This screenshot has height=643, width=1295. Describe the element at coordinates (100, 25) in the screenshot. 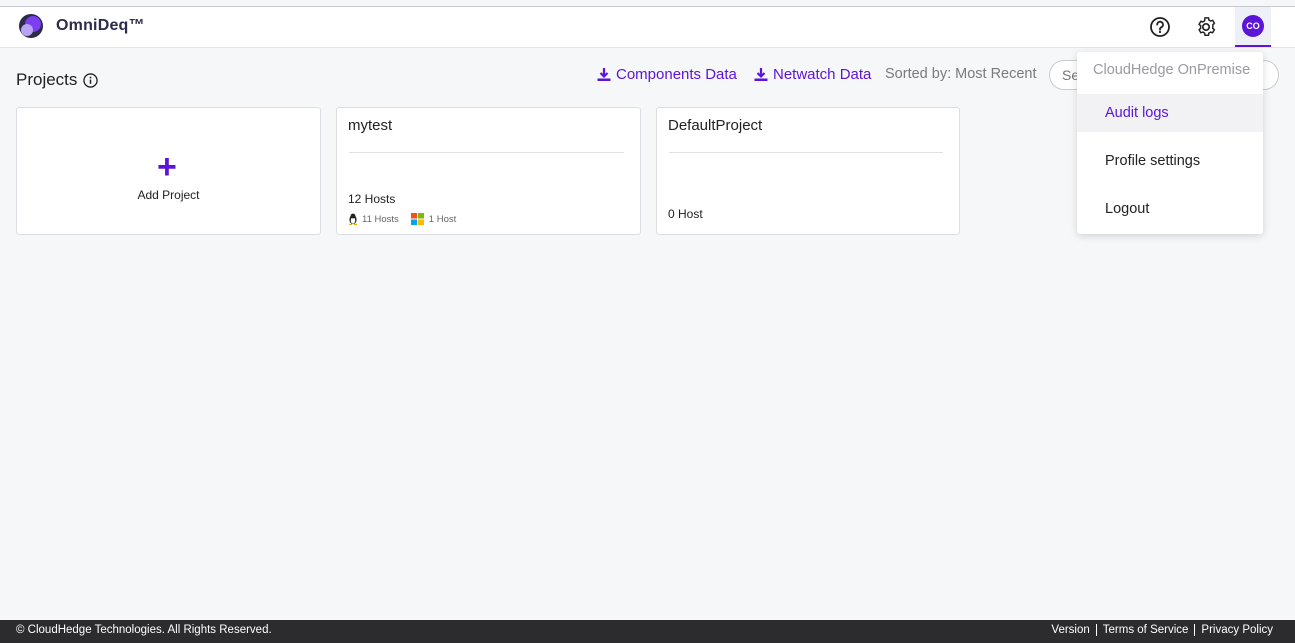

I see `brand-name: OmniDeq™` at that location.